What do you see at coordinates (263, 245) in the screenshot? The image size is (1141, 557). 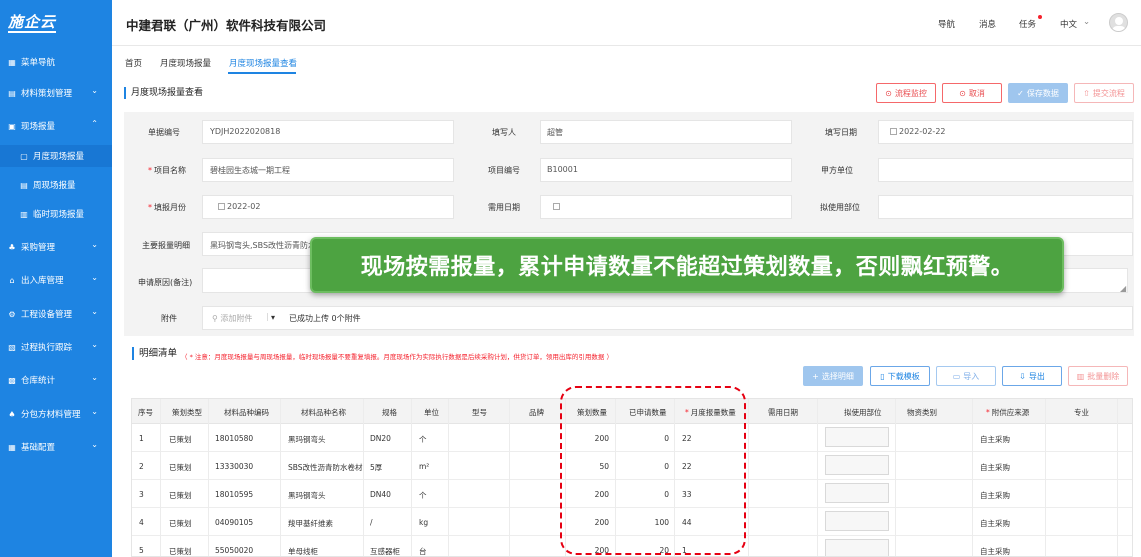 I see `main-detail-value: 黑玛钢弯头,SBS改性沥青防水` at bounding box center [263, 245].